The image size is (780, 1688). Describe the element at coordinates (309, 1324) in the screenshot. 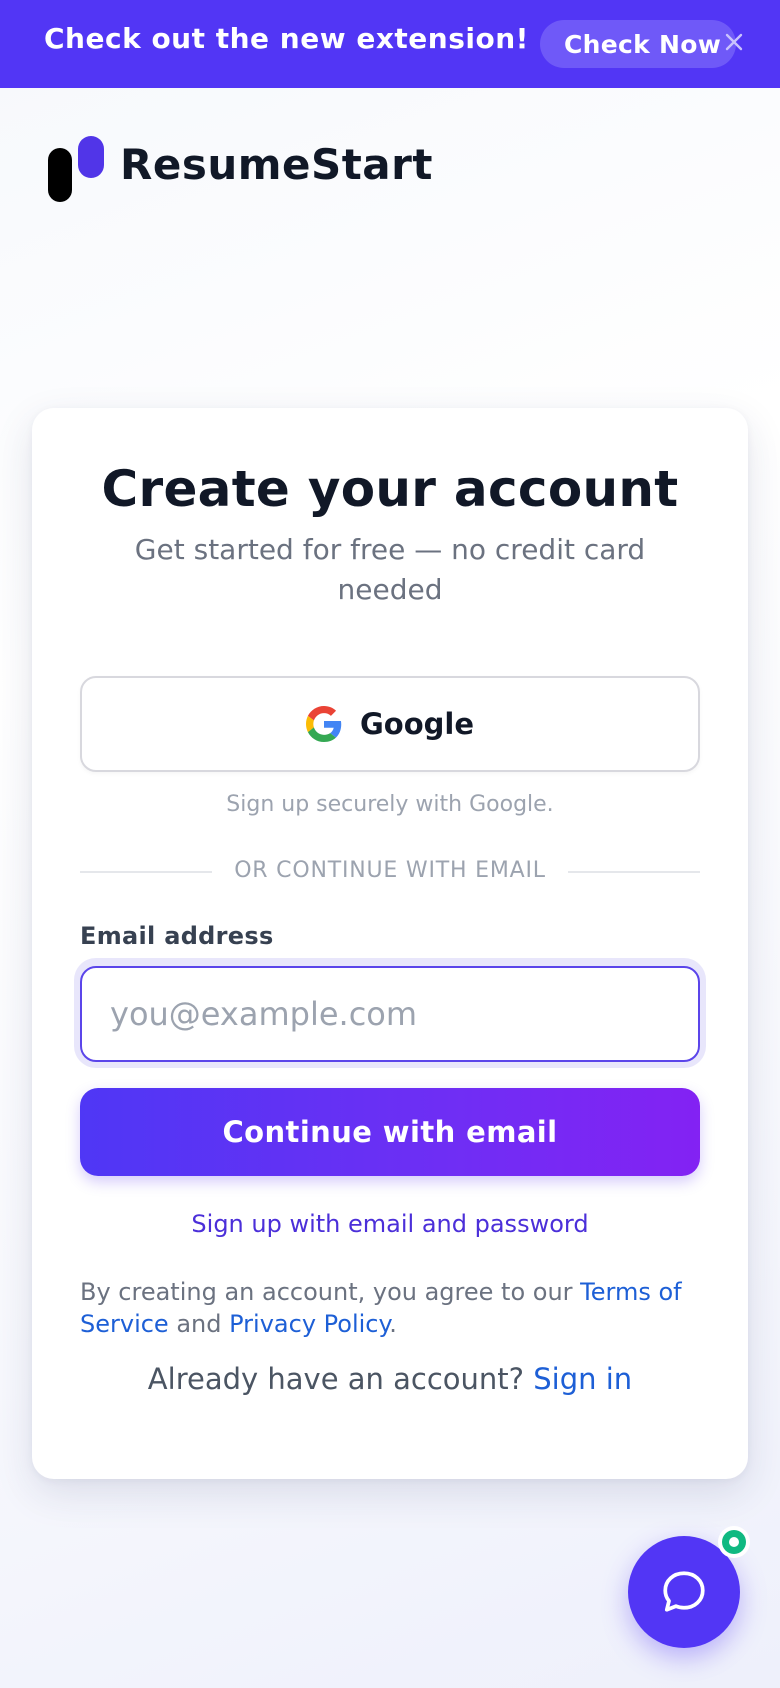

I see `privacy-policy-link: Privacy Policy` at that location.